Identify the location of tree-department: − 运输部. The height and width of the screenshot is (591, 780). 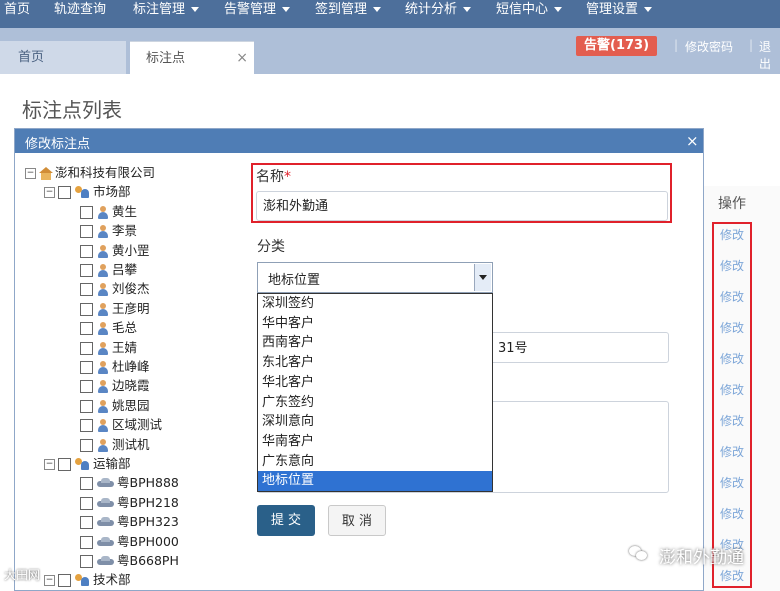
(87, 464).